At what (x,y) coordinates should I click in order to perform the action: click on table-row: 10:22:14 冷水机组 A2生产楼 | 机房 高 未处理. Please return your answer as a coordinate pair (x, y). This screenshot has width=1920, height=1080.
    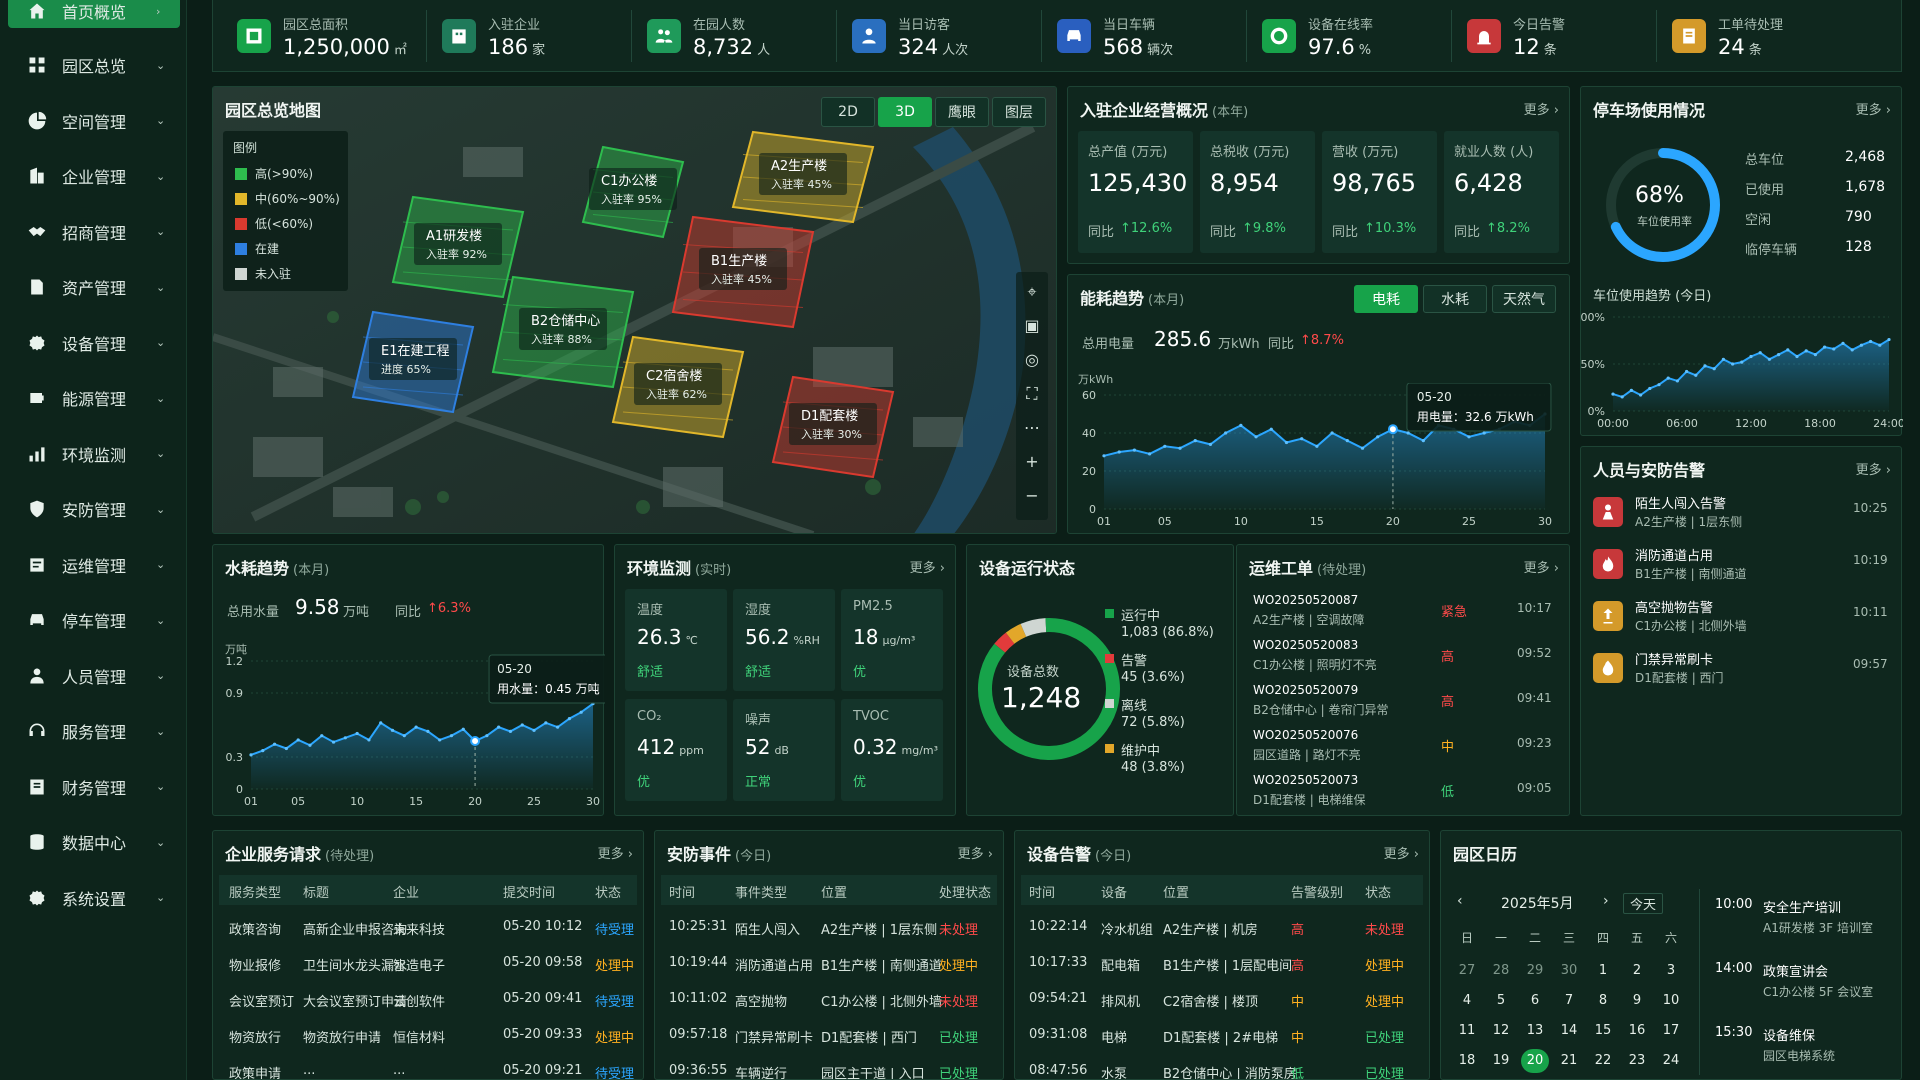
    Looking at the image, I should click on (1222, 928).